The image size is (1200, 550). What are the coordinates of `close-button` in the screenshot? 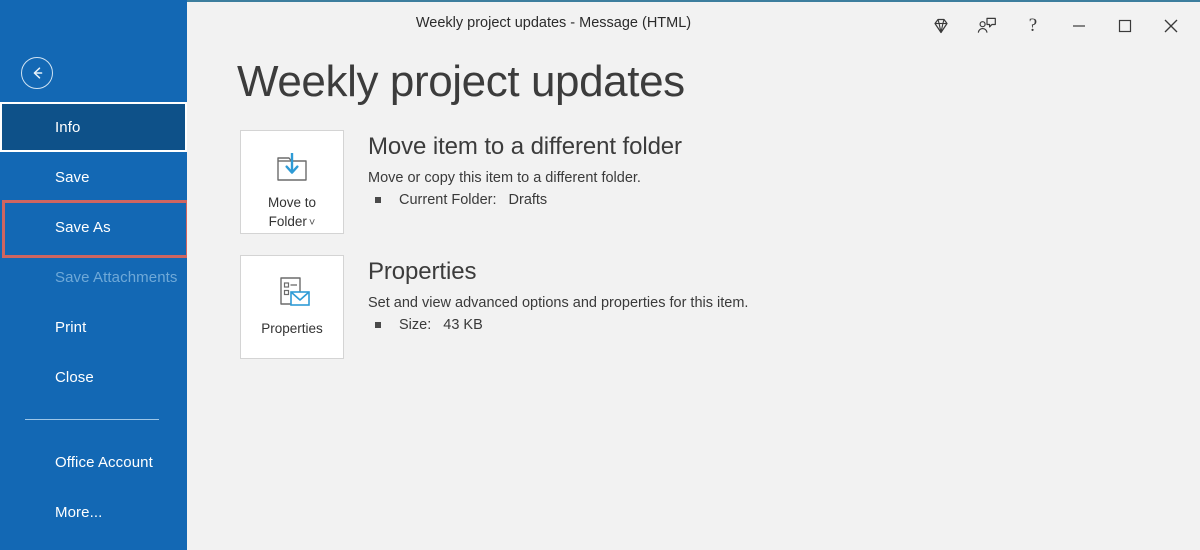 It's located at (1171, 25).